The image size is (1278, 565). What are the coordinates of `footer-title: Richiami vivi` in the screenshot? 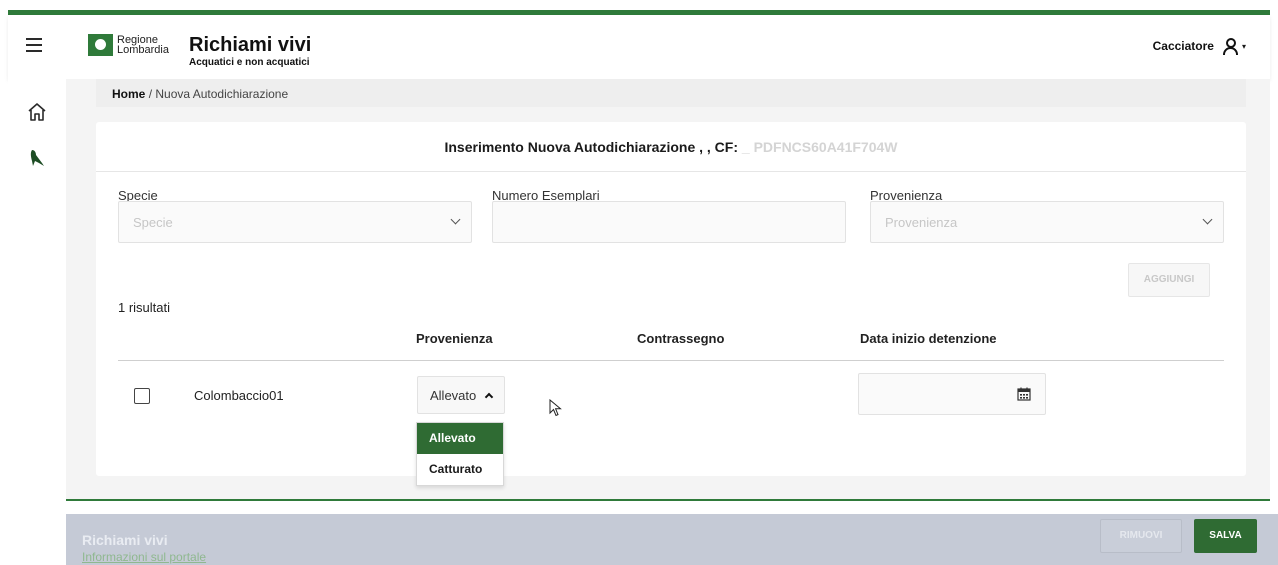 It's located at (125, 540).